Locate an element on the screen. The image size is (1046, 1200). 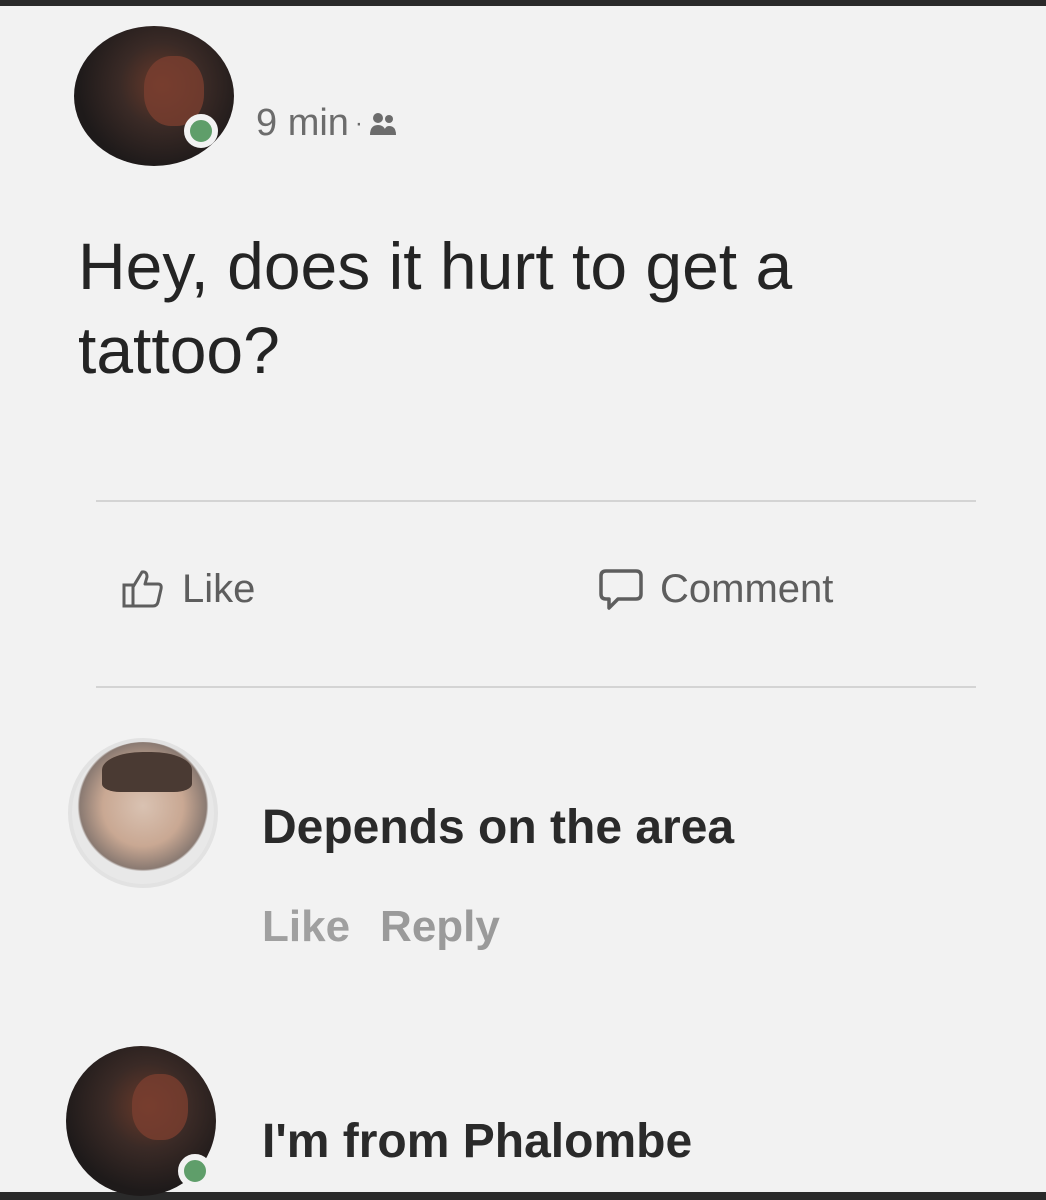
comment-button: Comment is located at coordinates (715, 589).